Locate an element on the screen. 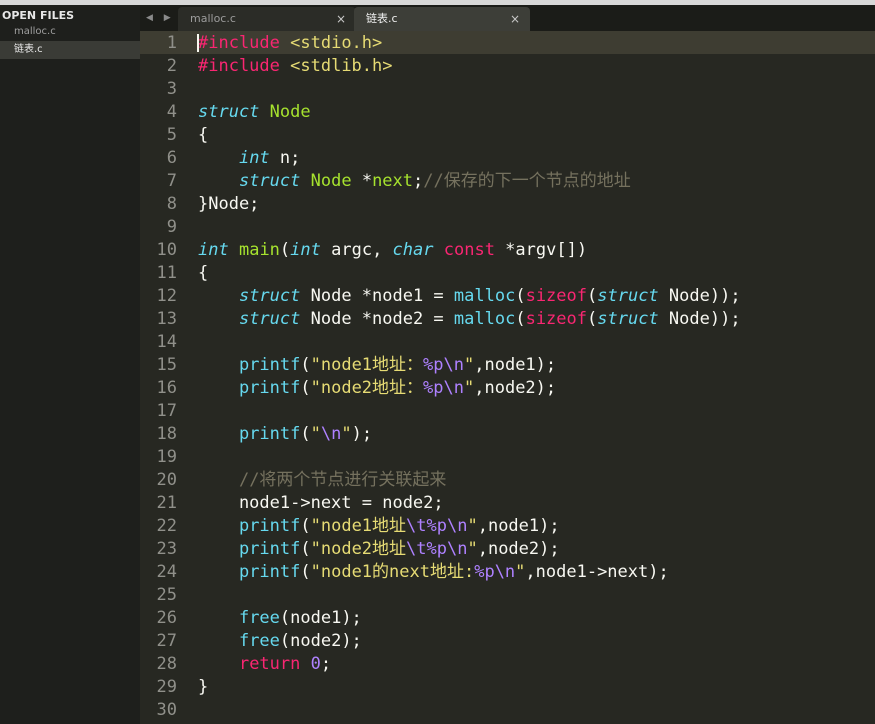 The image size is (875, 724). code-token: }Node; is located at coordinates (229, 204).